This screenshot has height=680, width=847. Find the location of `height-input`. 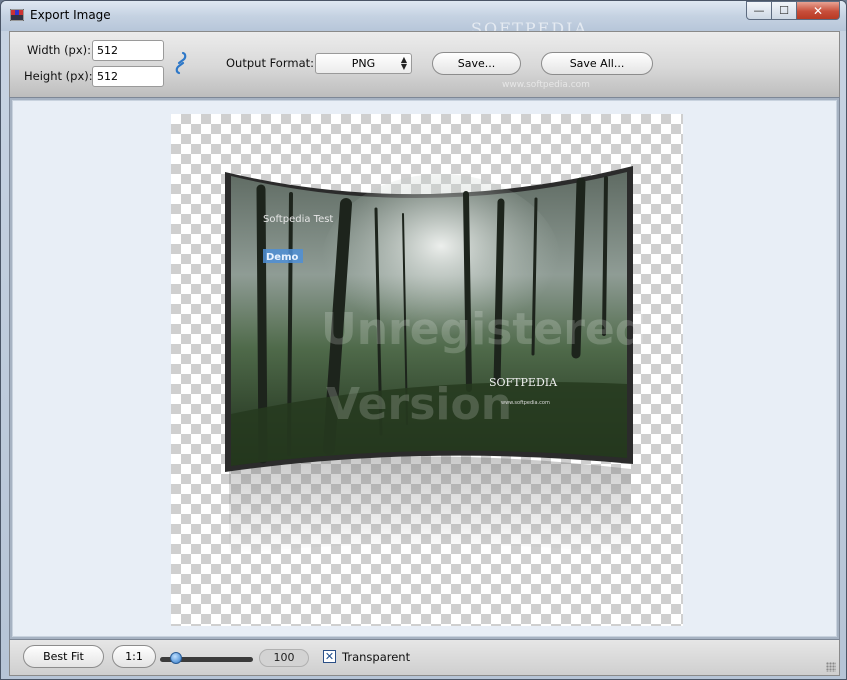

height-input is located at coordinates (128, 76).